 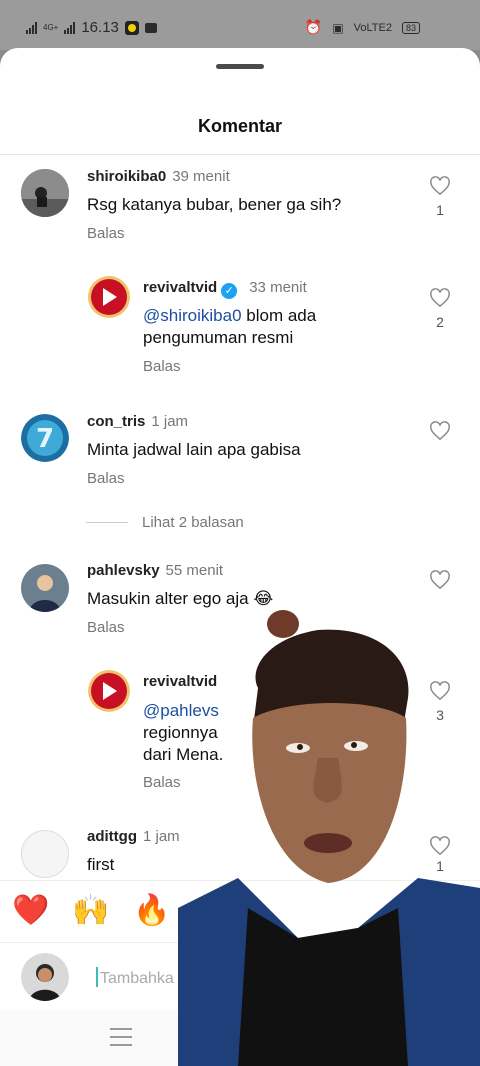 I want to click on network-label: 4G+, so click(x=51, y=27).